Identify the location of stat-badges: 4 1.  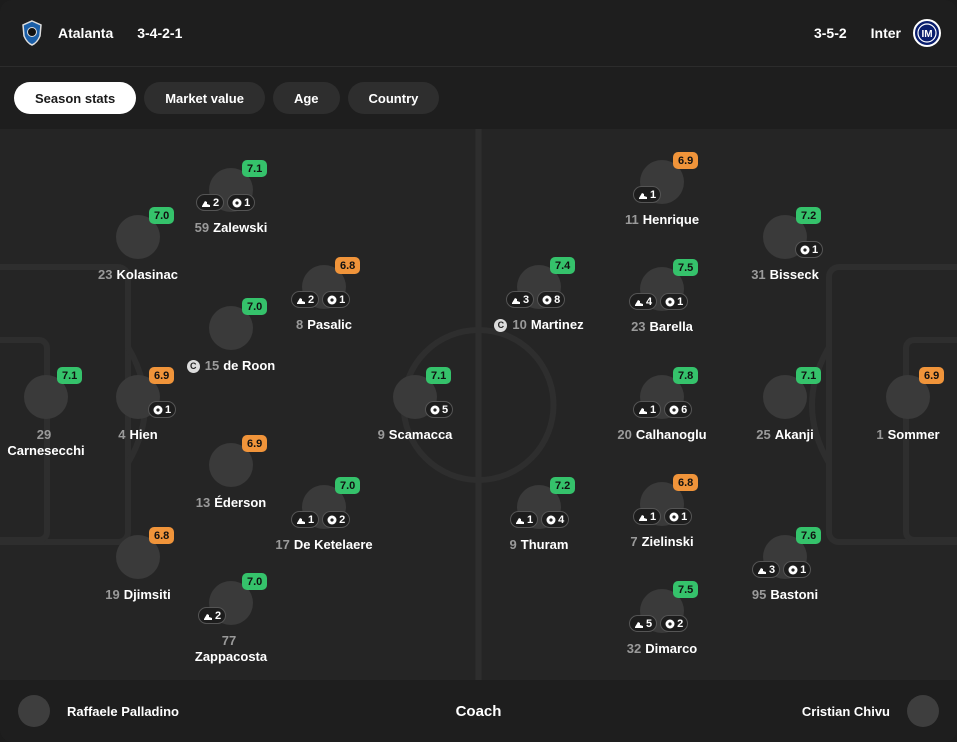
(659, 301).